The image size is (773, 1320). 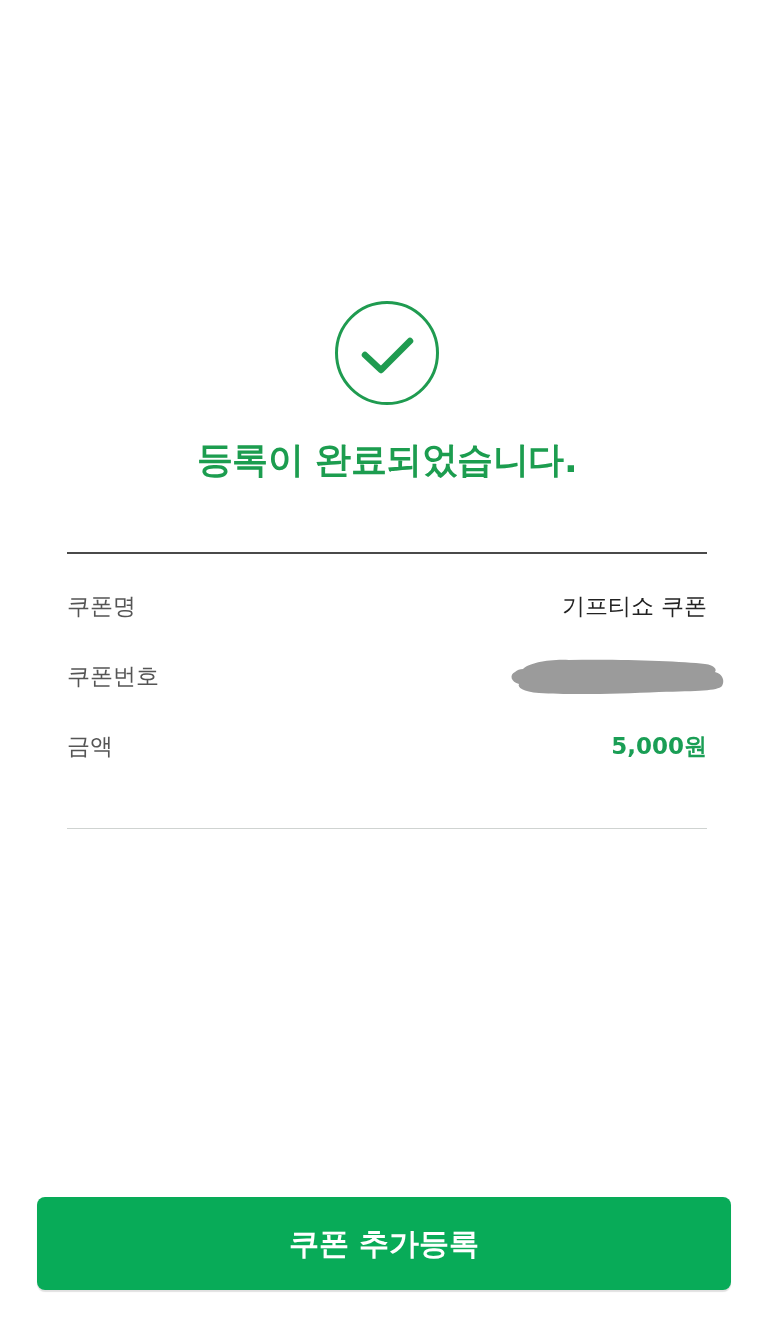 I want to click on add-coupon-button: 쿠폰 추가등록, so click(x=384, y=1243).